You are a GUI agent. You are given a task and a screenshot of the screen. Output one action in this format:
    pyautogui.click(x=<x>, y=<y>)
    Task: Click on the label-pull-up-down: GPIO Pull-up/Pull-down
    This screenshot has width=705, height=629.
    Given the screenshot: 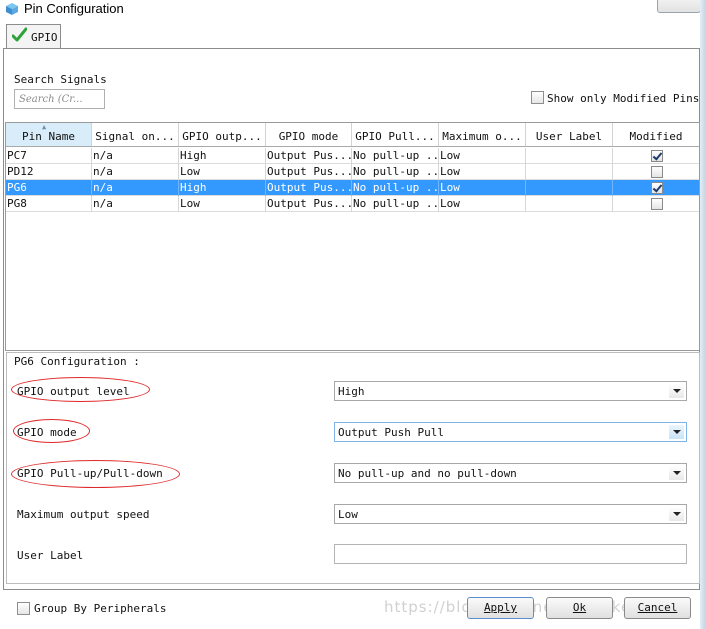 What is the action you would take?
    pyautogui.click(x=90, y=473)
    